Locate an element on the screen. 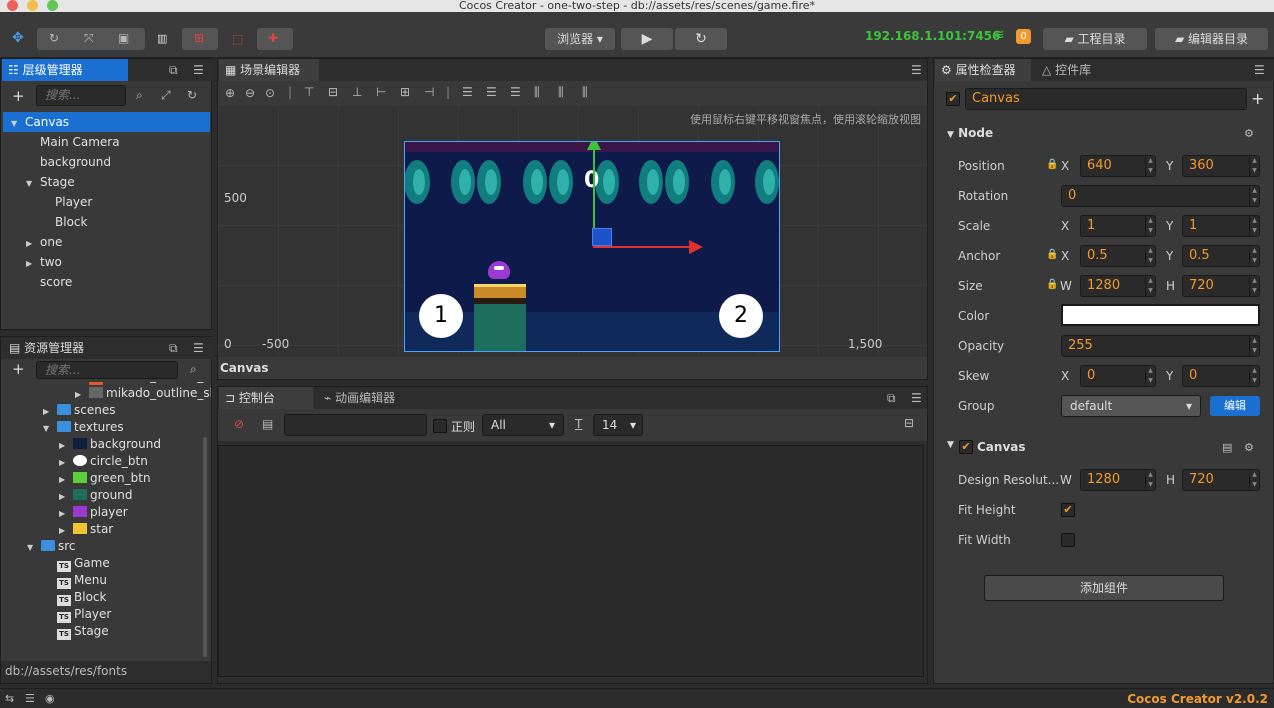  hierarchy-node: Player is located at coordinates (106, 202).